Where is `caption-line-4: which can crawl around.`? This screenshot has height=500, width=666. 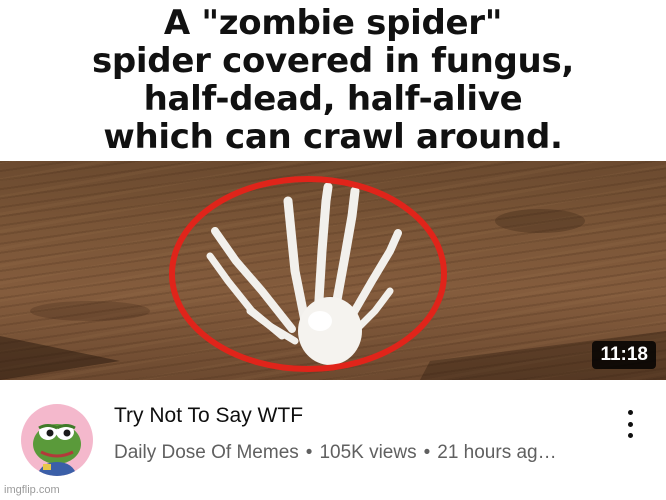 caption-line-4: which can crawl around. is located at coordinates (333, 137).